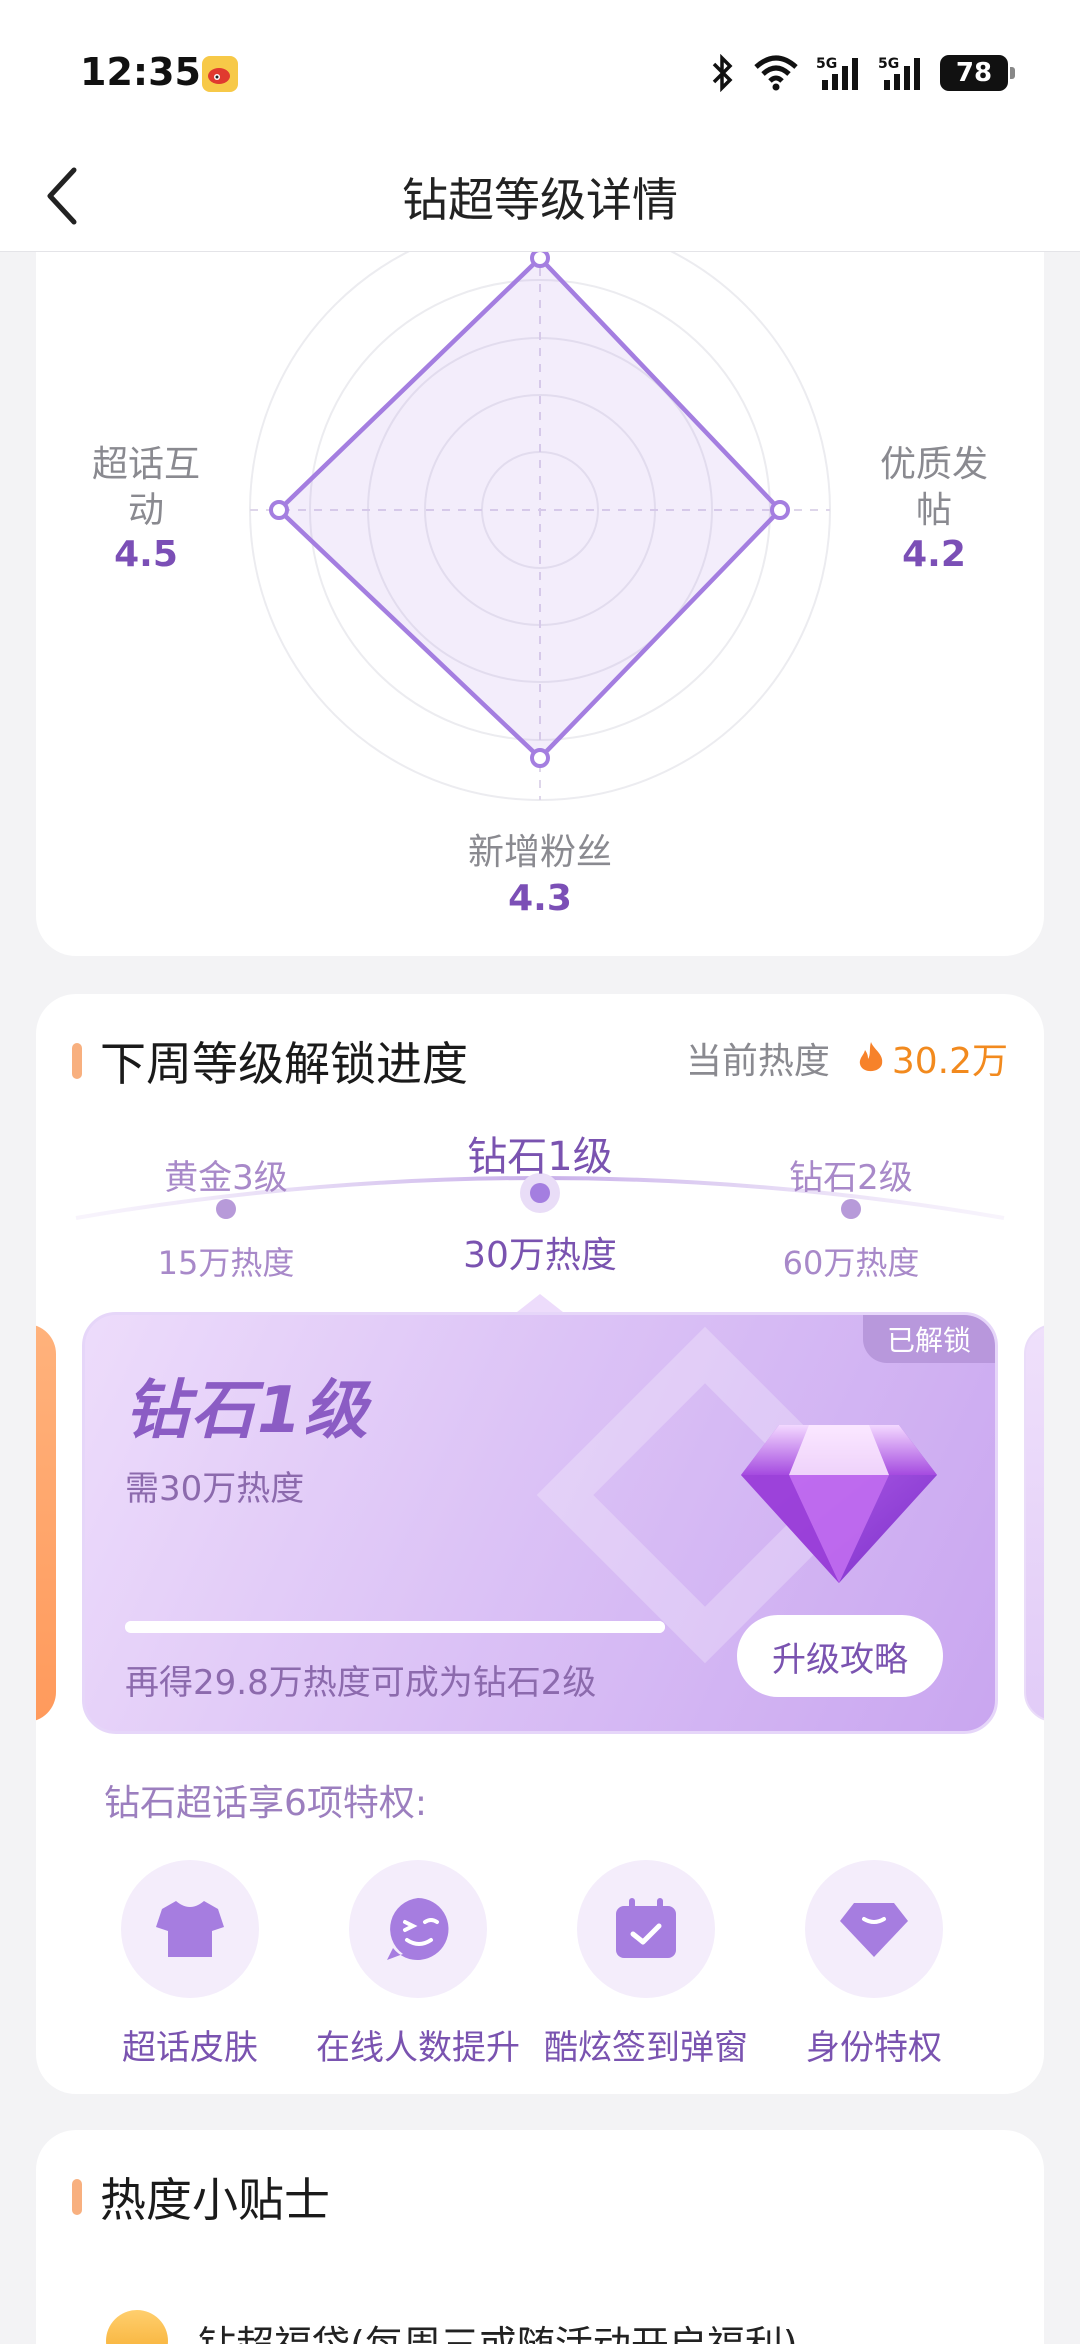 This screenshot has width=1080, height=2344. Describe the element at coordinates (215, 1489) in the screenshot. I see `card-level-requirement: 需30万热度` at that location.